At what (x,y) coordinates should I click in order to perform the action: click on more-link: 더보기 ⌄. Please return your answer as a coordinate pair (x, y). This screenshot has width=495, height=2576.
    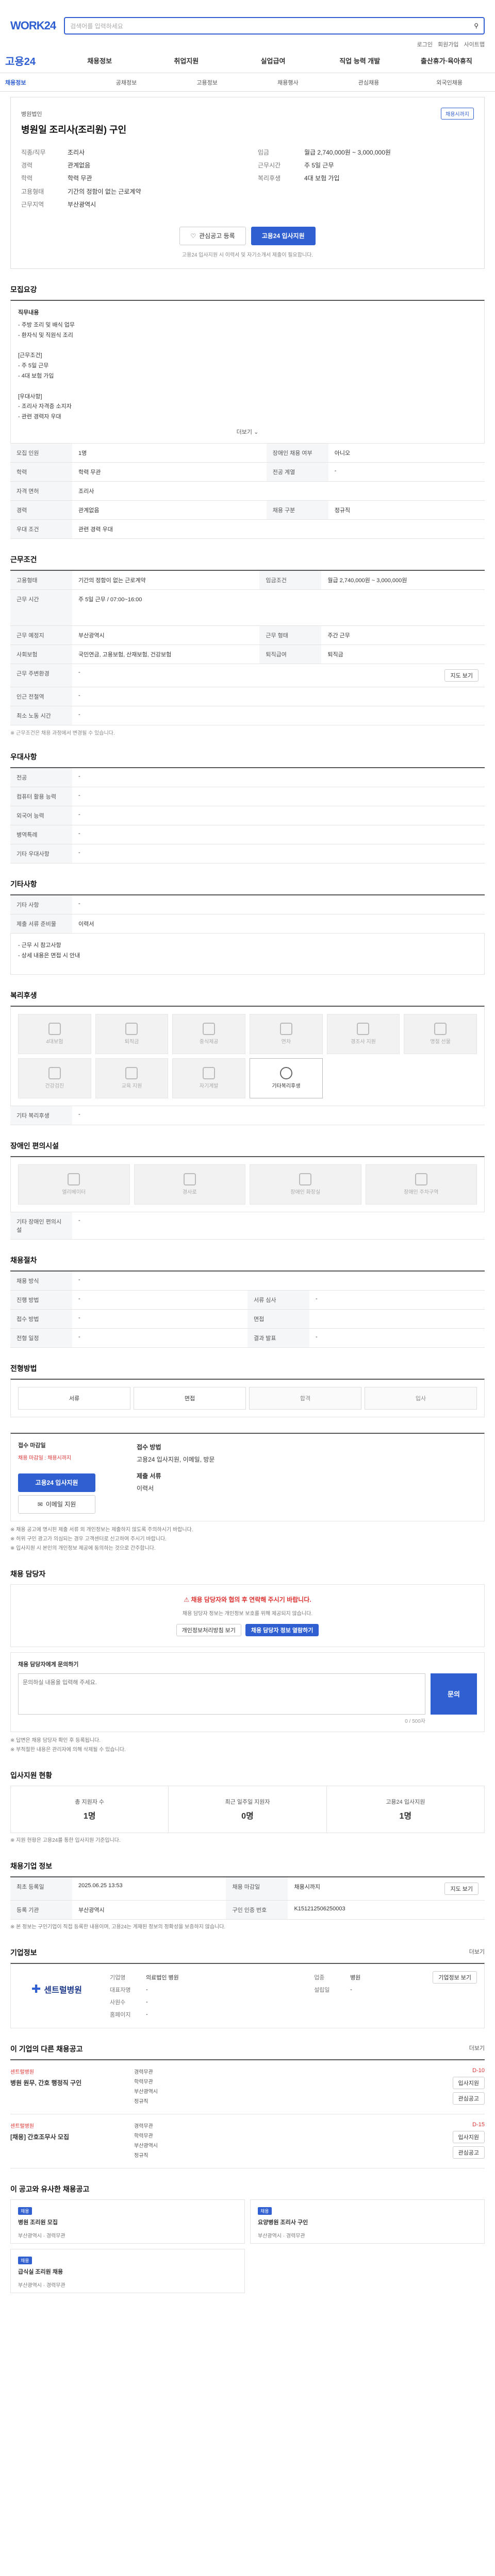
    Looking at the image, I should click on (247, 432).